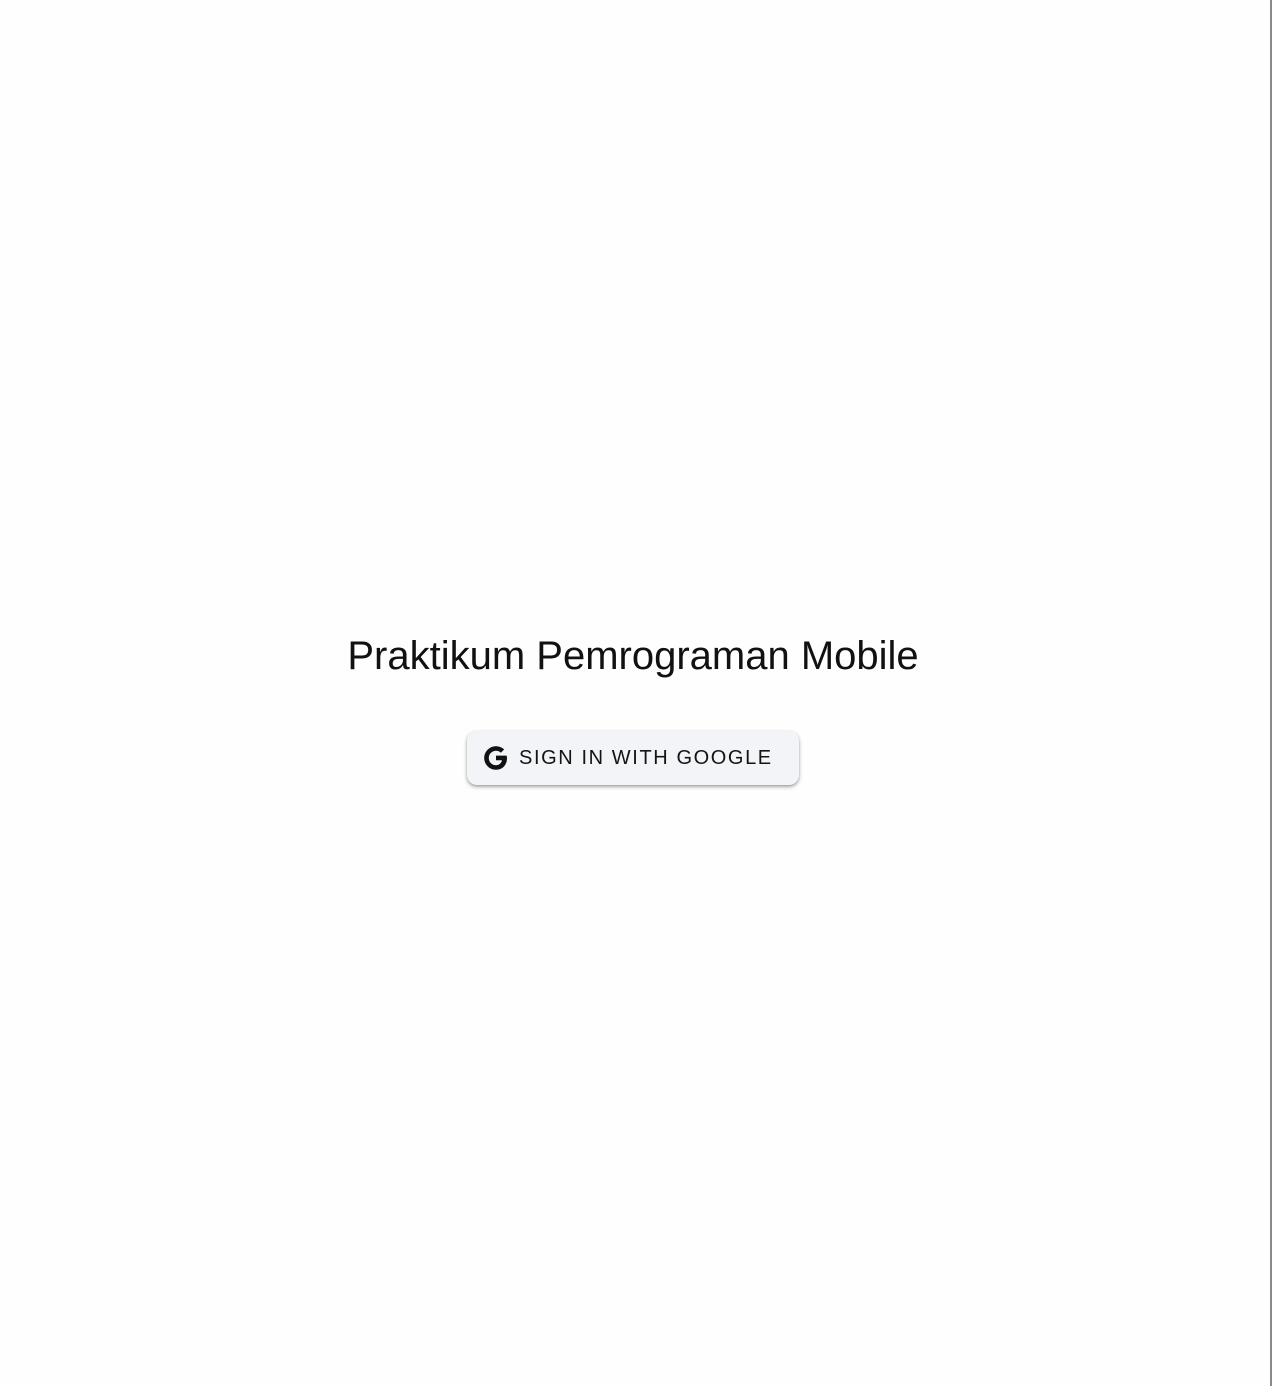 The image size is (1272, 1386). I want to click on sign-in-label: SIGN IN WITH GOOGLE, so click(646, 757).